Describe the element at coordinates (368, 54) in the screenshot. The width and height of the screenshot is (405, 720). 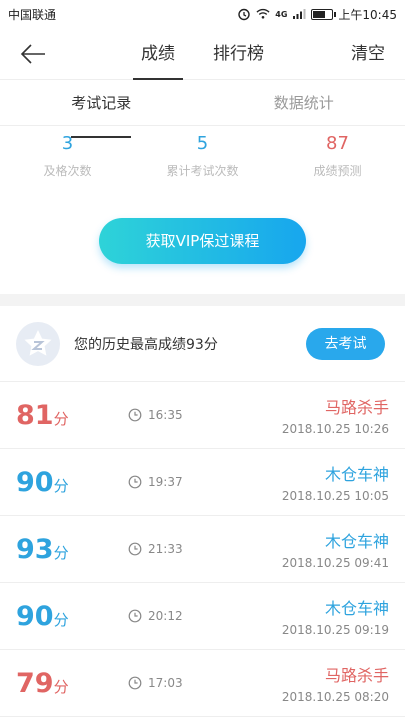
I see `clear-button: 清空` at that location.